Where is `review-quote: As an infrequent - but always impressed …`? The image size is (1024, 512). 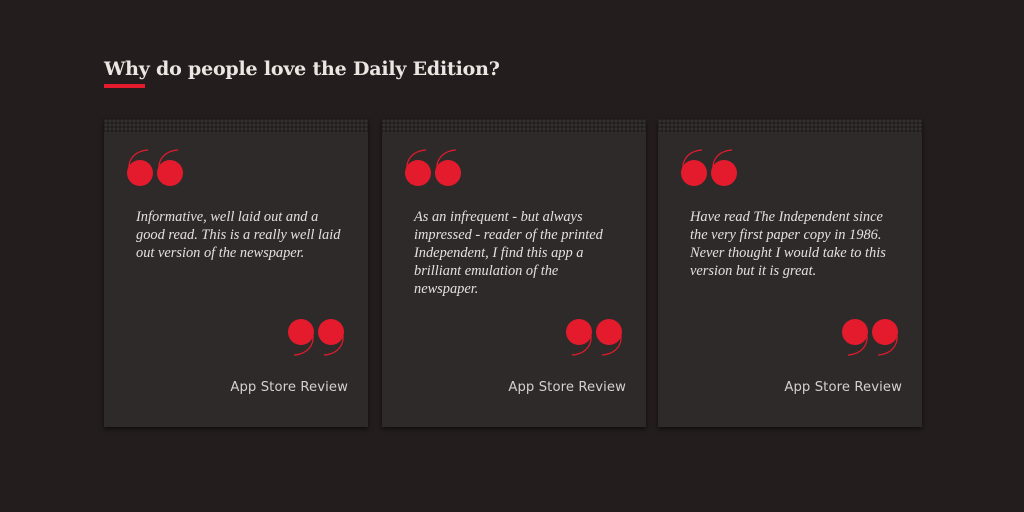
review-quote: As an infrequent - but always impressed … is located at coordinates (508, 253).